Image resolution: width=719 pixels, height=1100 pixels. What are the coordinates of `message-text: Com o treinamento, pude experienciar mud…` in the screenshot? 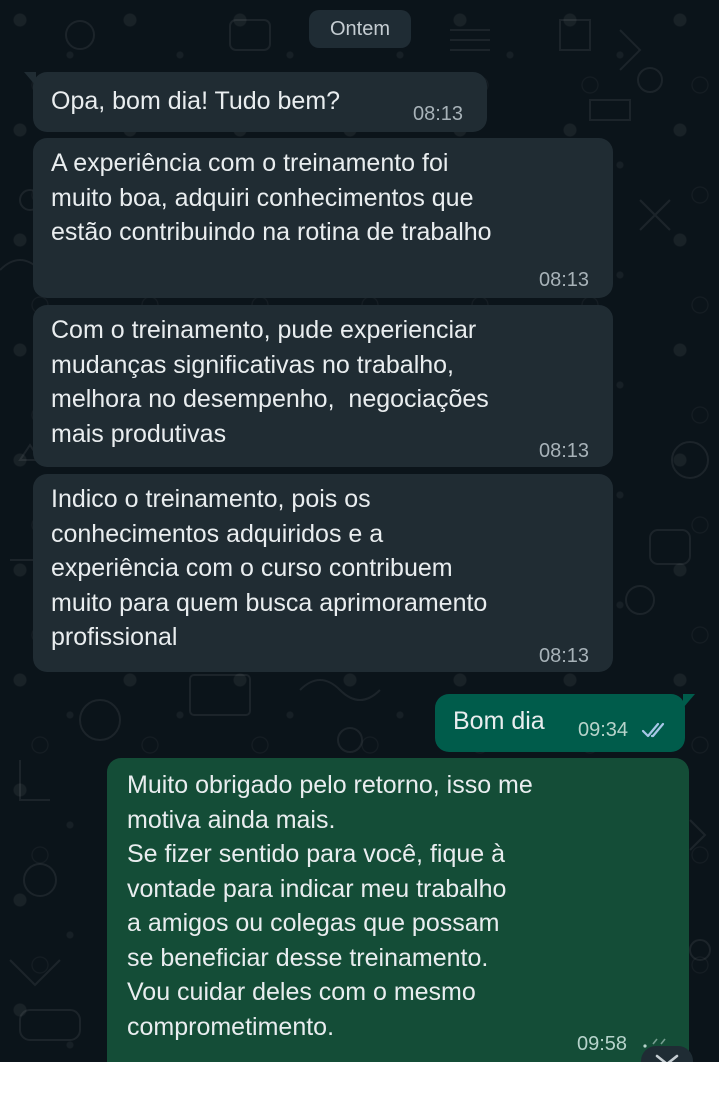 It's located at (270, 382).